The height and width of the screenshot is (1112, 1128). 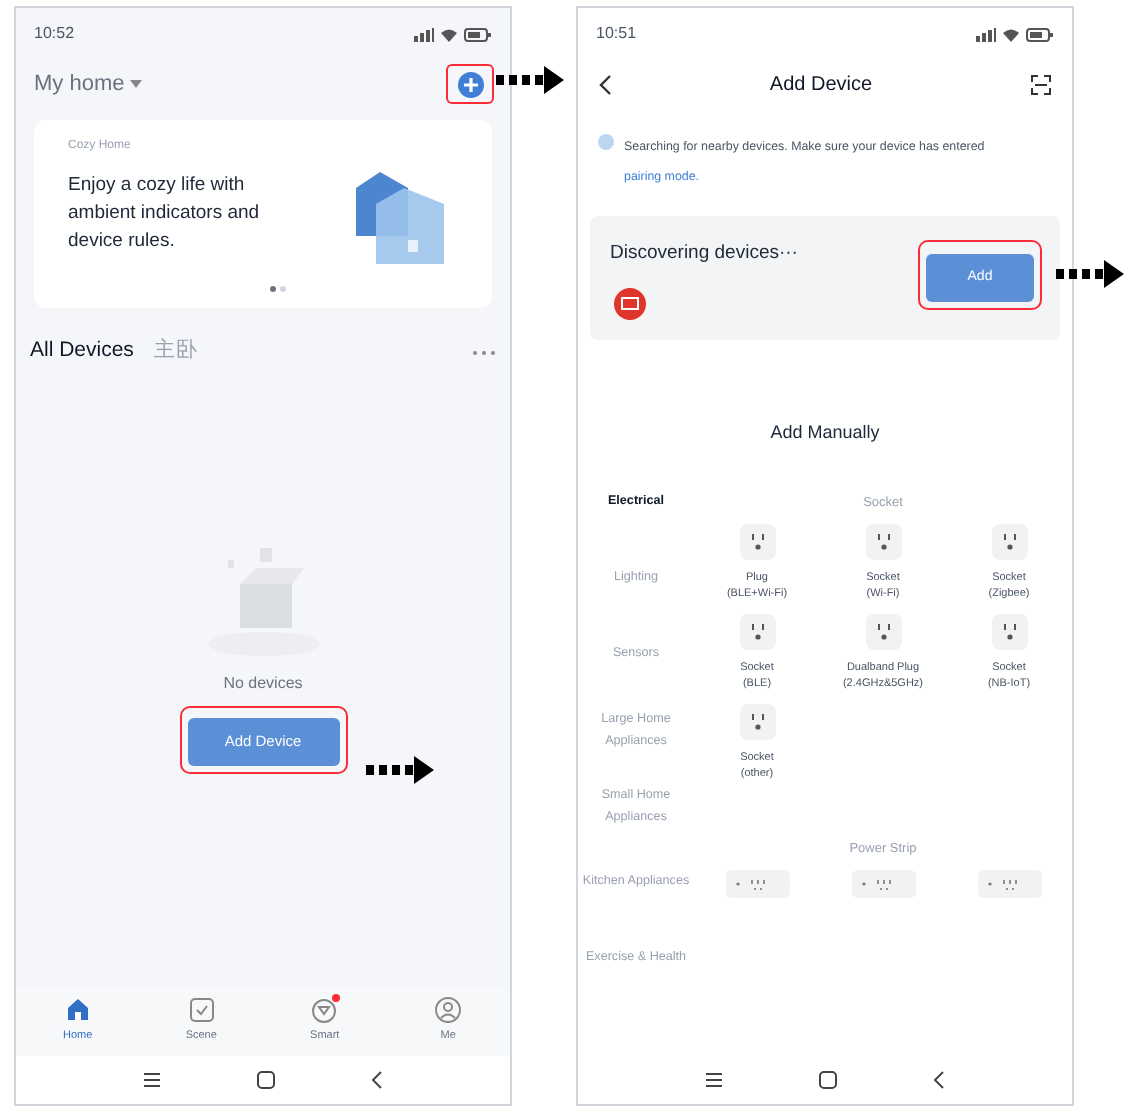 I want to click on scene-icon, so click(x=201, y=1010).